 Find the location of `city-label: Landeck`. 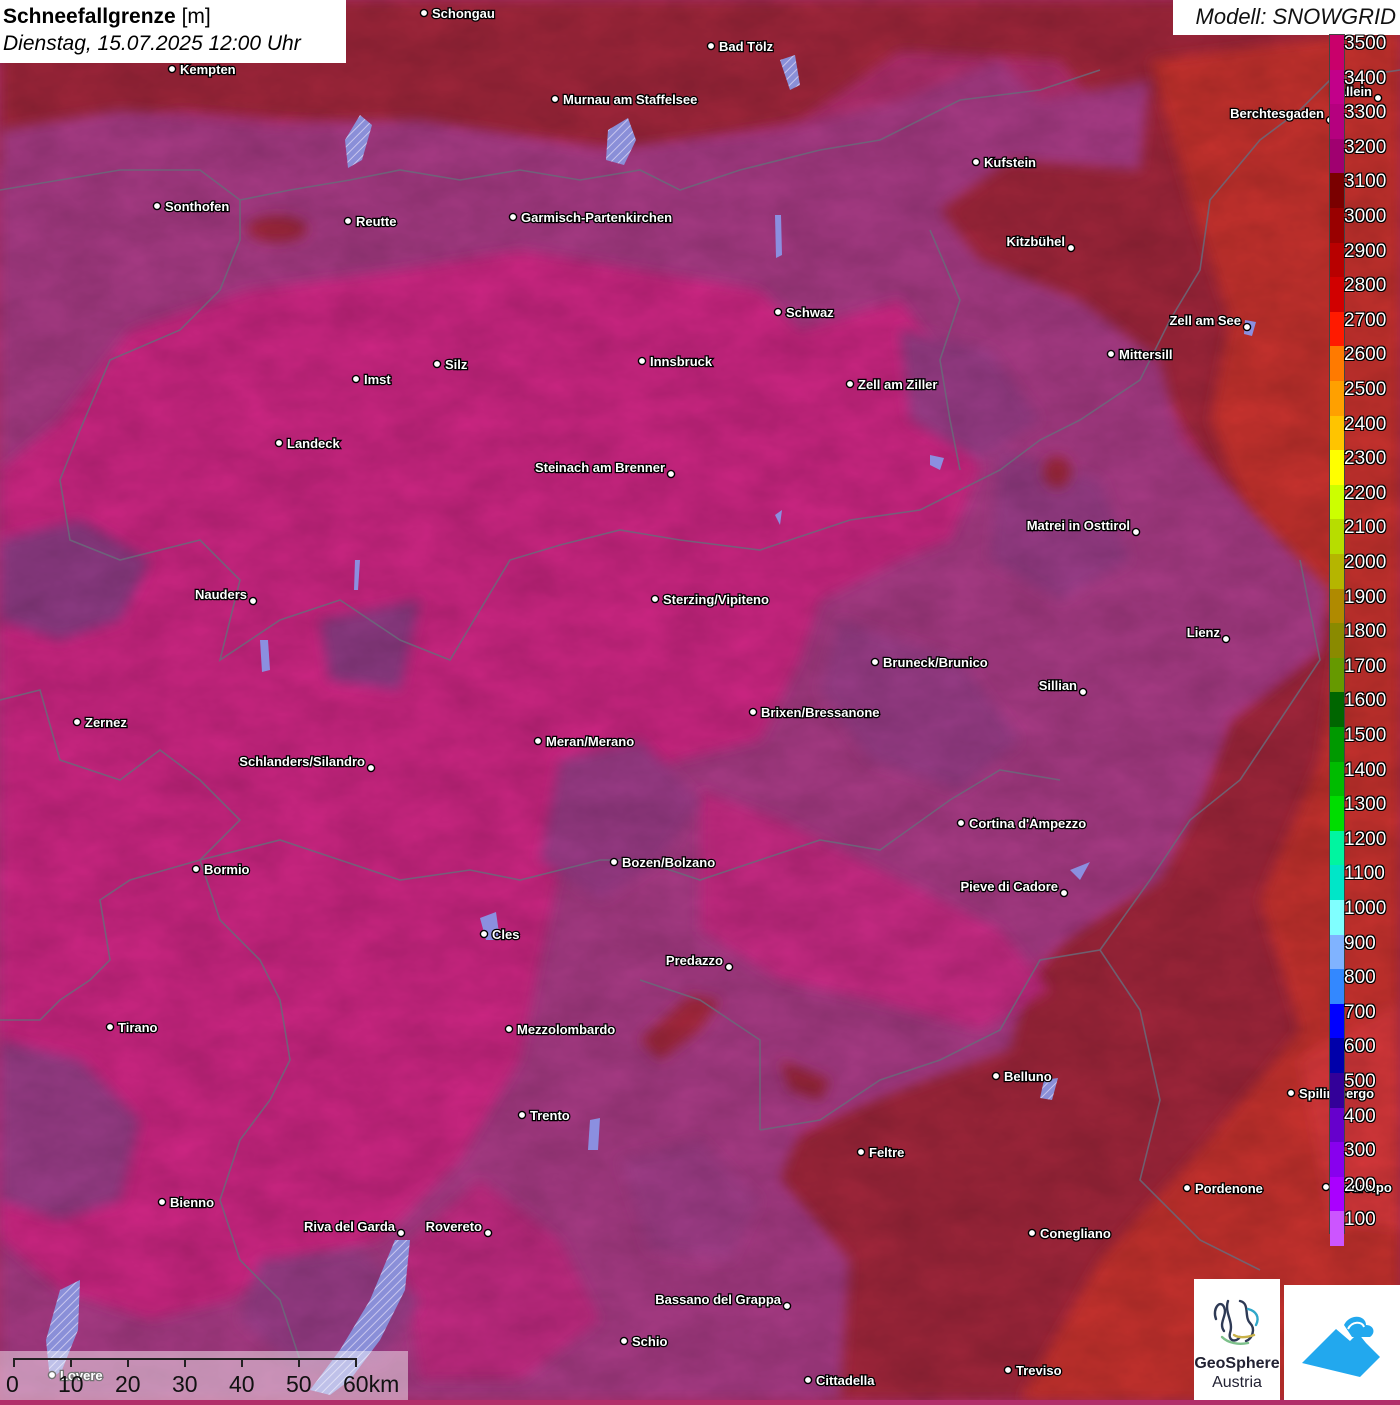

city-label: Landeck is located at coordinates (314, 443).